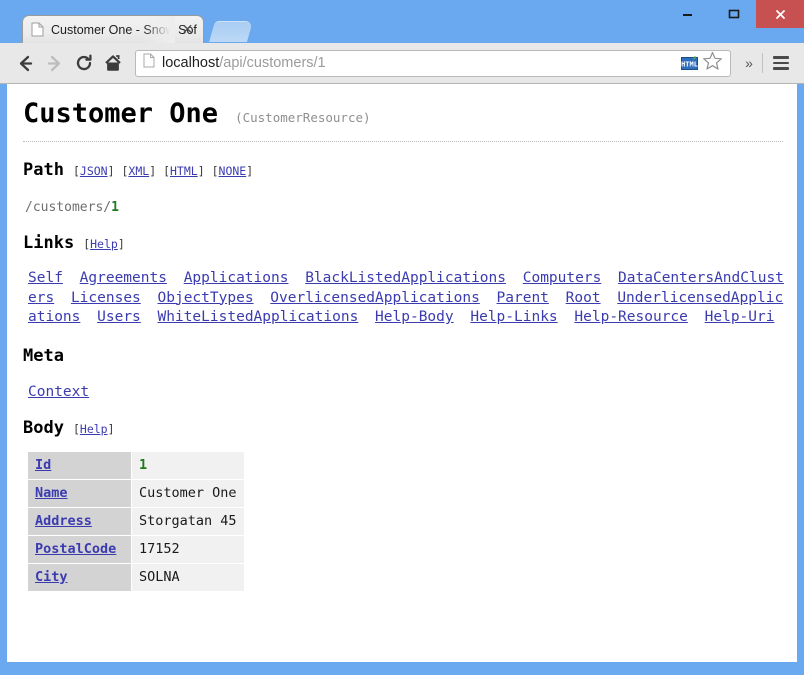 This screenshot has height=675, width=804. Describe the element at coordinates (403, 207) in the screenshot. I see `path-value: /customers/1` at that location.